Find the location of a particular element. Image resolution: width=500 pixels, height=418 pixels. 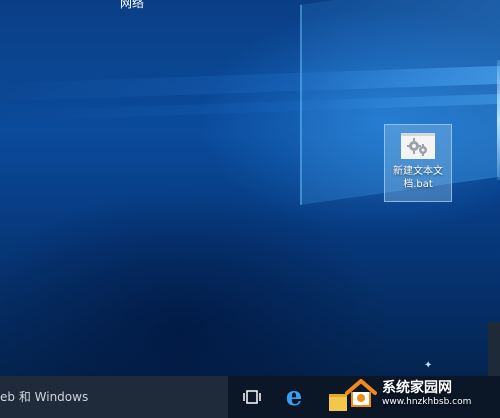

desktop-top-label: 网络 is located at coordinates (132, 5).